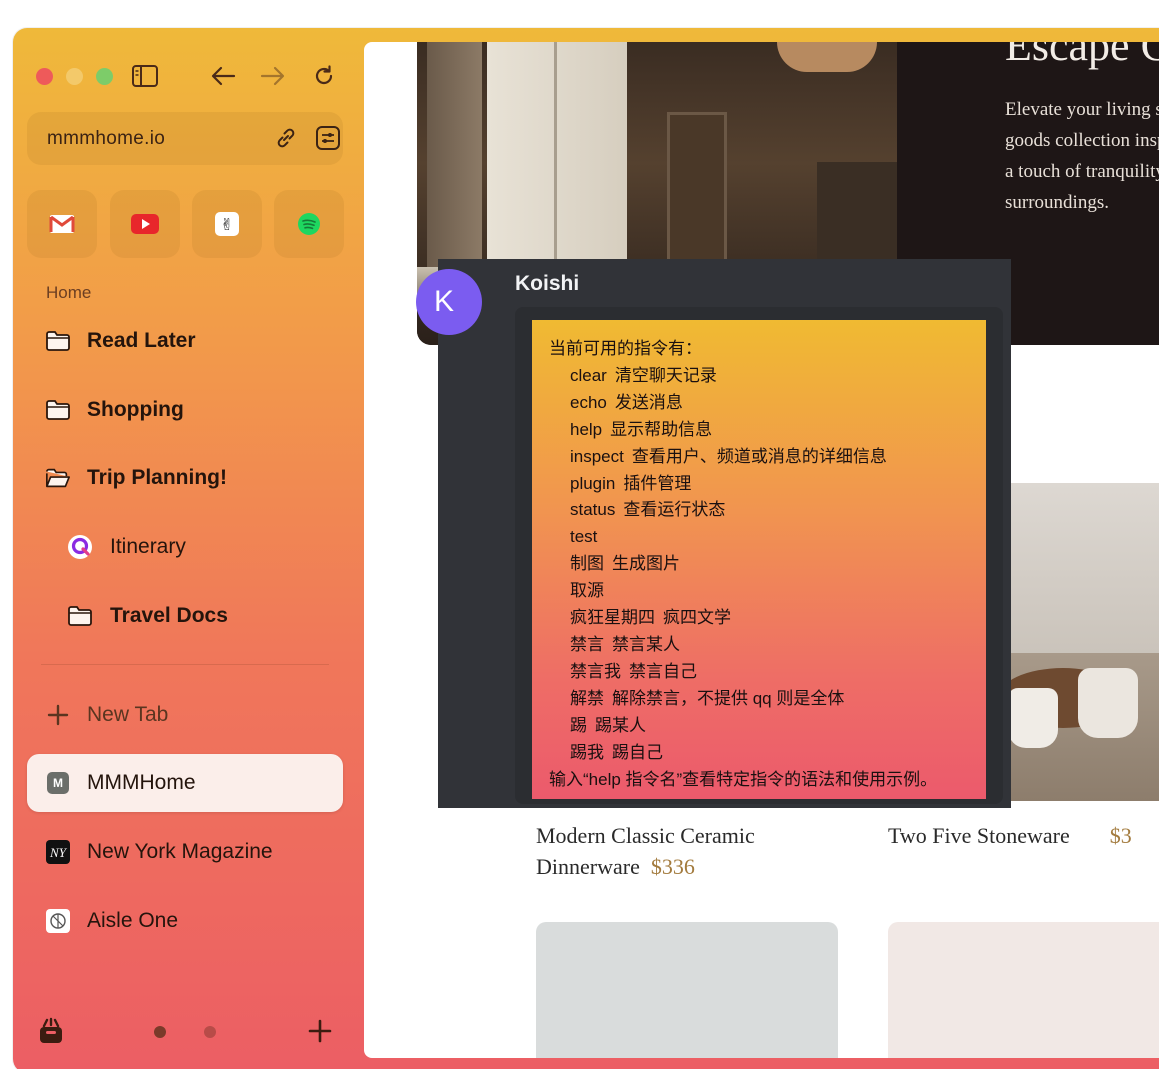  Describe the element at coordinates (223, 76) in the screenshot. I see `back-arrow-icon` at that location.